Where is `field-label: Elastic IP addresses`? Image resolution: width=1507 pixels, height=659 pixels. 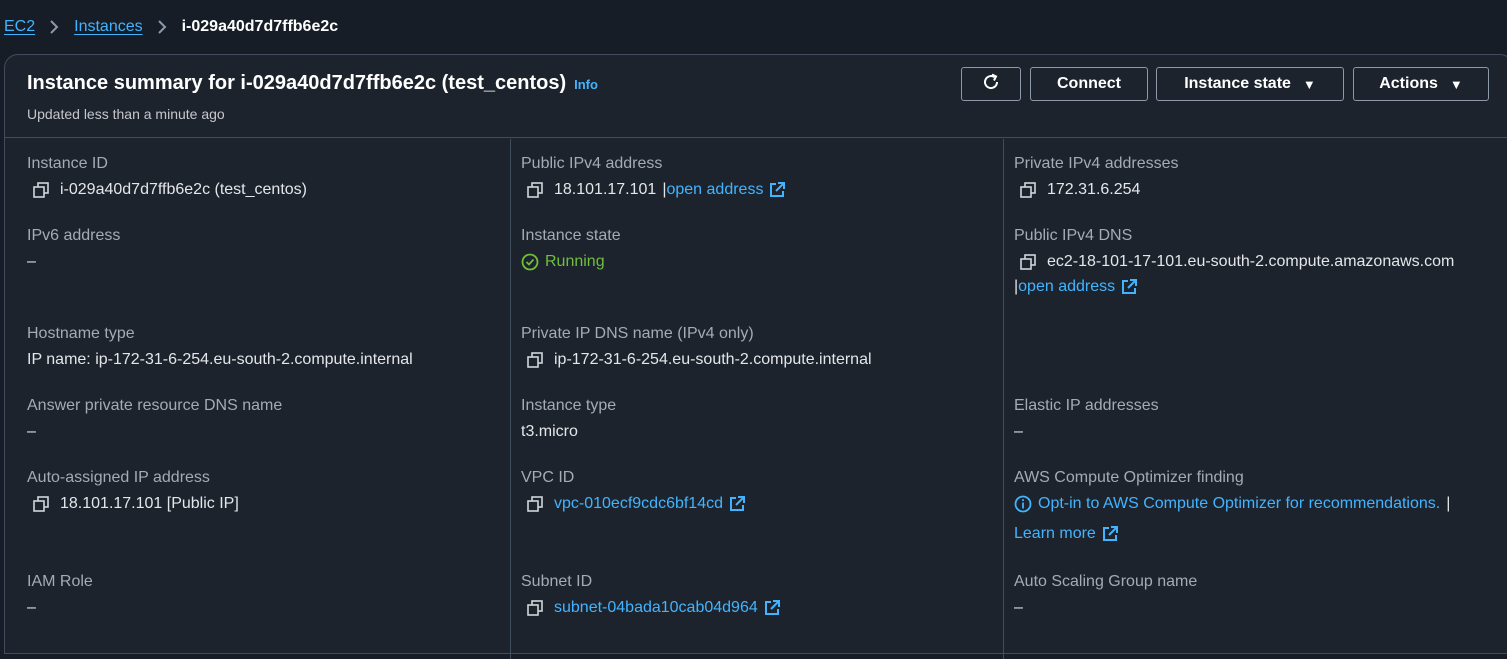
field-label: Elastic IP addresses is located at coordinates (1086, 405).